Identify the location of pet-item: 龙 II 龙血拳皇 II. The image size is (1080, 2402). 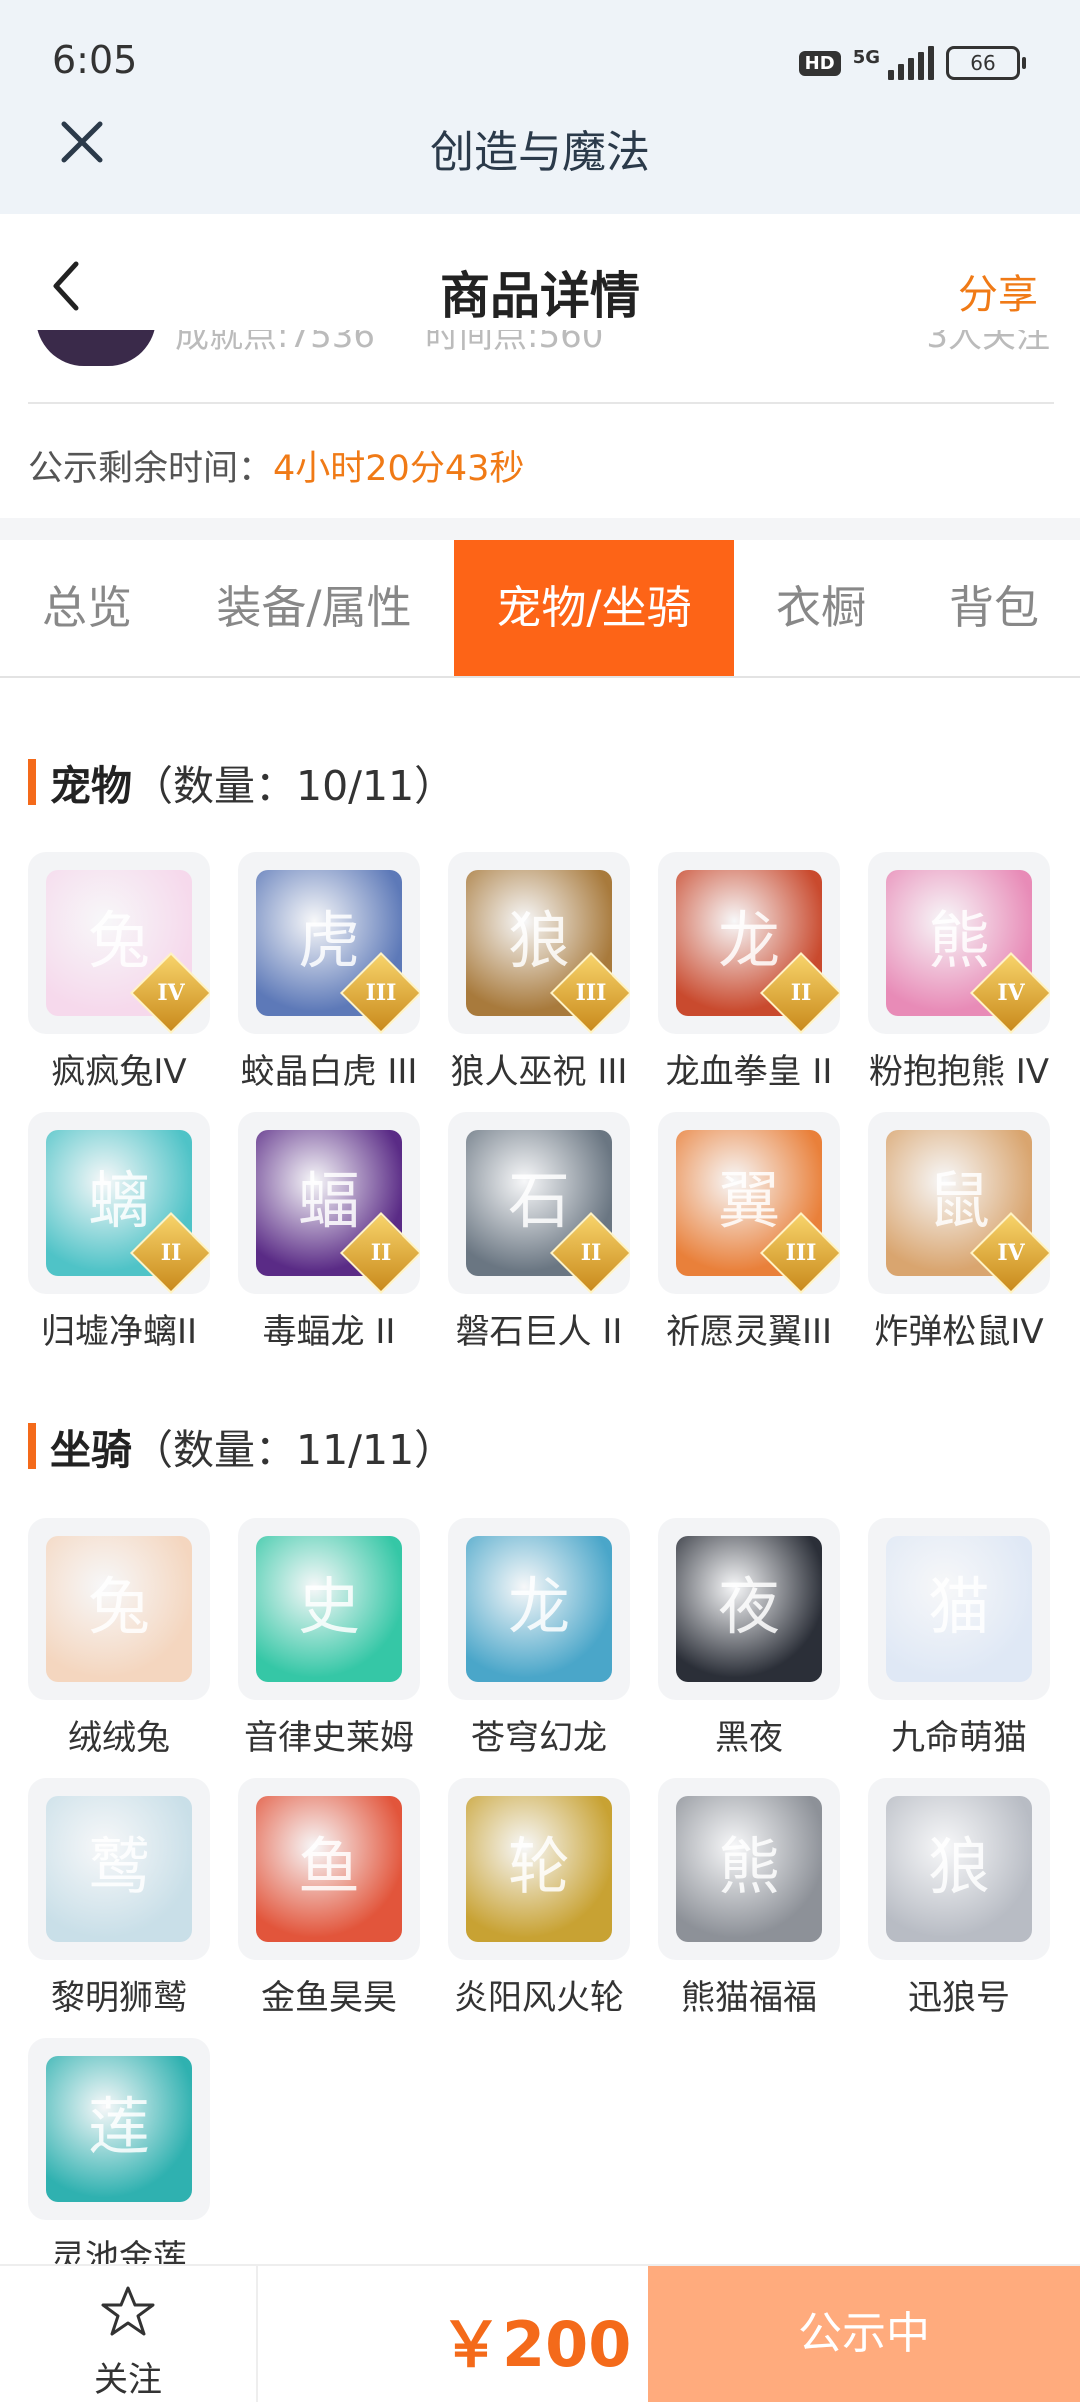
(749, 972).